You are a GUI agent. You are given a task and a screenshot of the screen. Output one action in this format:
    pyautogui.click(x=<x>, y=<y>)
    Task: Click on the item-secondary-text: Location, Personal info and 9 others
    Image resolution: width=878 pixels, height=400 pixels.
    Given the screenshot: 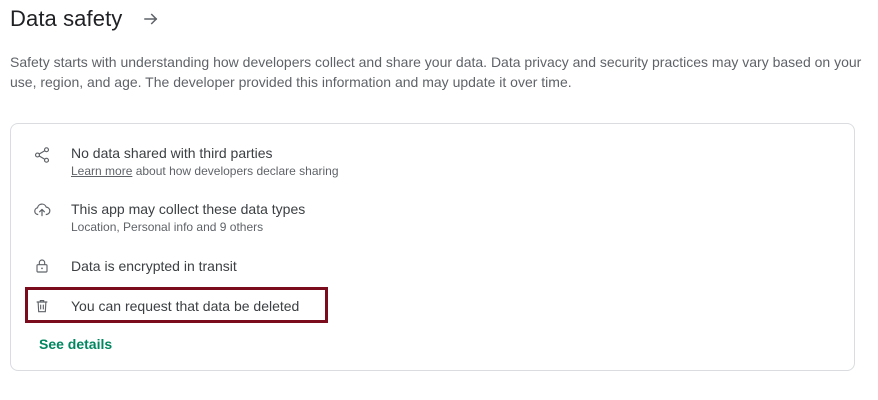 What is the action you would take?
    pyautogui.click(x=167, y=227)
    